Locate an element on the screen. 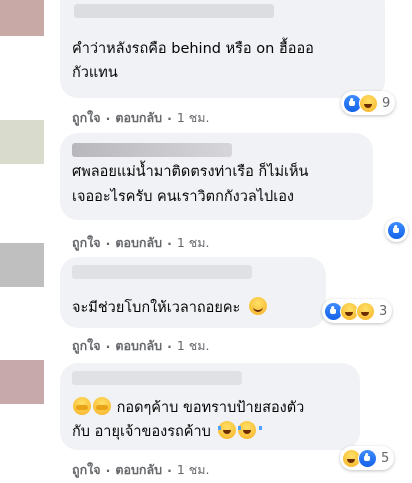 The height and width of the screenshot is (483, 412). comment-text: จะมีช่วยโบกให้เวลาถอยคะ is located at coordinates (156, 308).